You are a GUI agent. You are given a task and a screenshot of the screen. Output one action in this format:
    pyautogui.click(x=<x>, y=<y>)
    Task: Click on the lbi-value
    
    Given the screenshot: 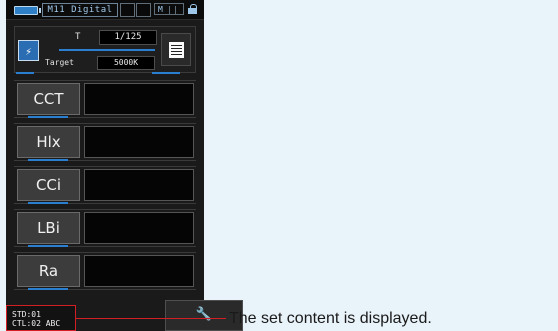 What is the action you would take?
    pyautogui.click(x=139, y=228)
    